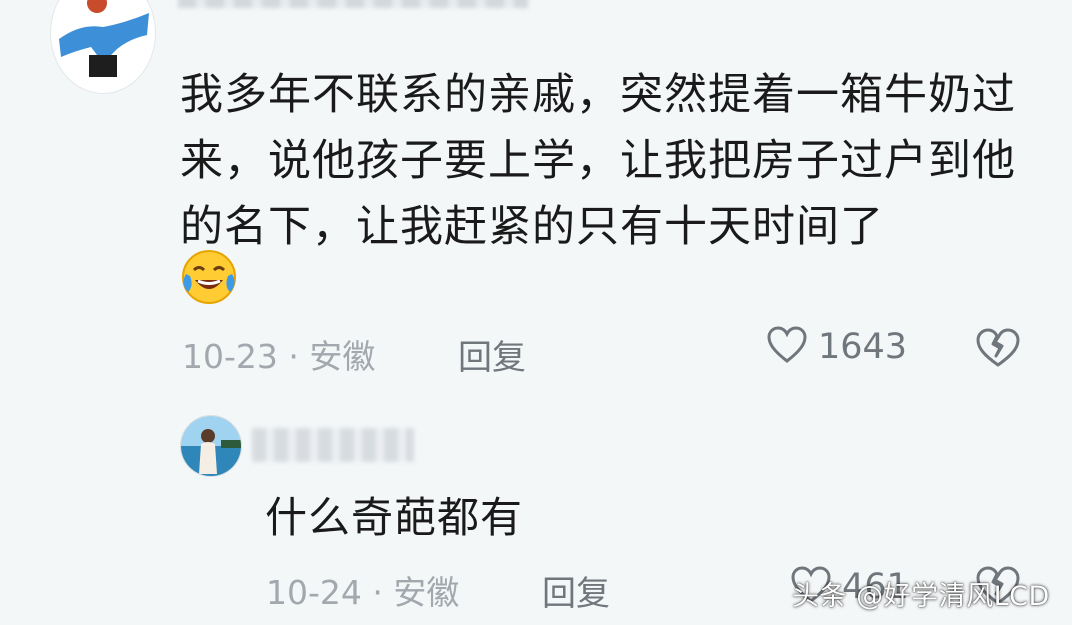 This screenshot has width=1072, height=625. What do you see at coordinates (211, 446) in the screenshot?
I see `reply-avatar` at bounding box center [211, 446].